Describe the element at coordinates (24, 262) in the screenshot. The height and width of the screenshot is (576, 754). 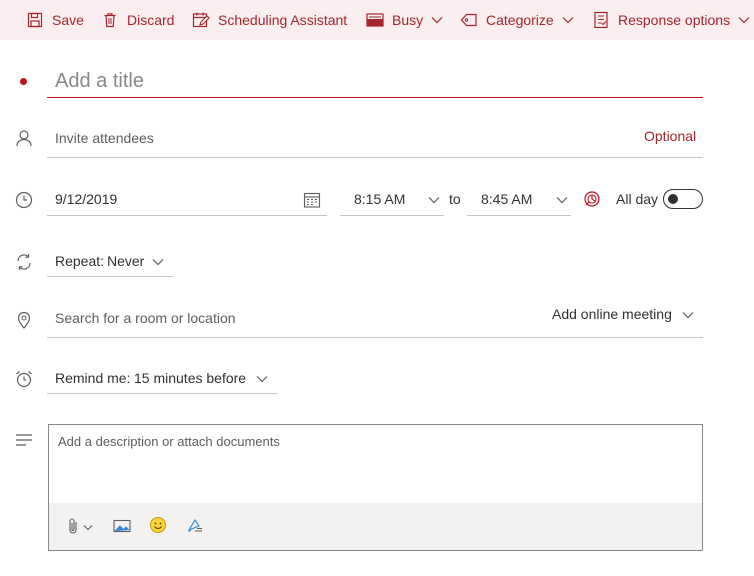
I see `repeat-icon` at that location.